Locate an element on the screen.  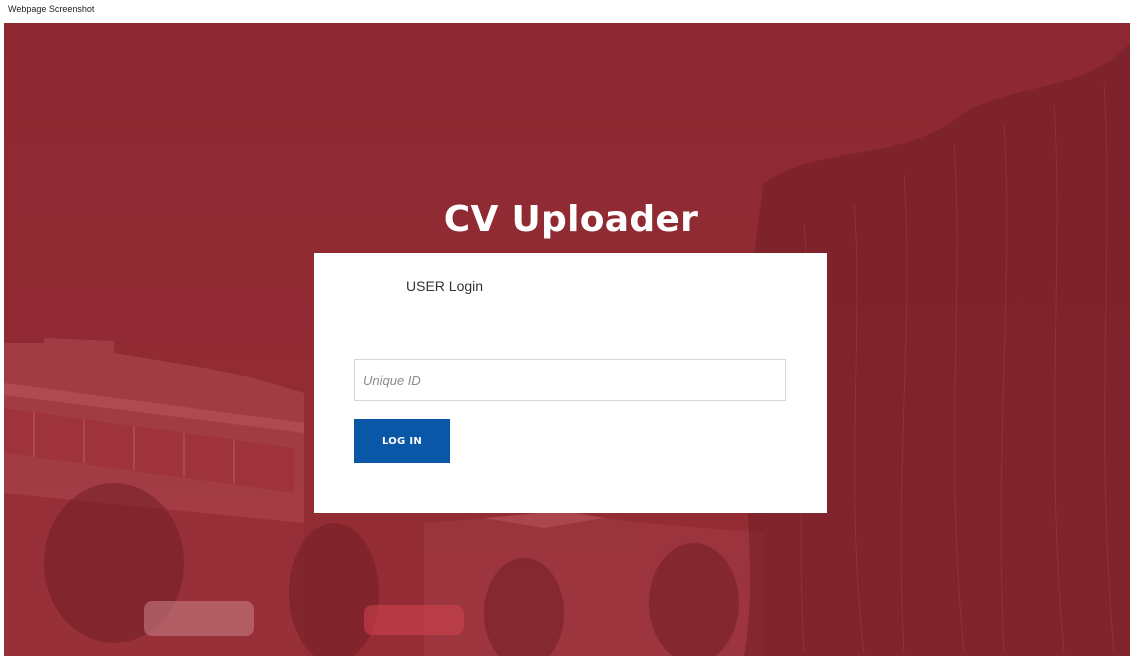
login-button: LOG IN is located at coordinates (402, 441).